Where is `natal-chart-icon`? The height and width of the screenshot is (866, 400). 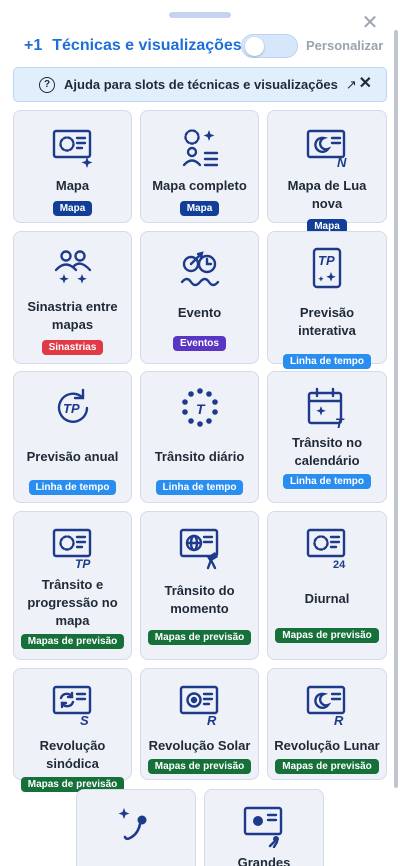 natal-chart-icon is located at coordinates (73, 147).